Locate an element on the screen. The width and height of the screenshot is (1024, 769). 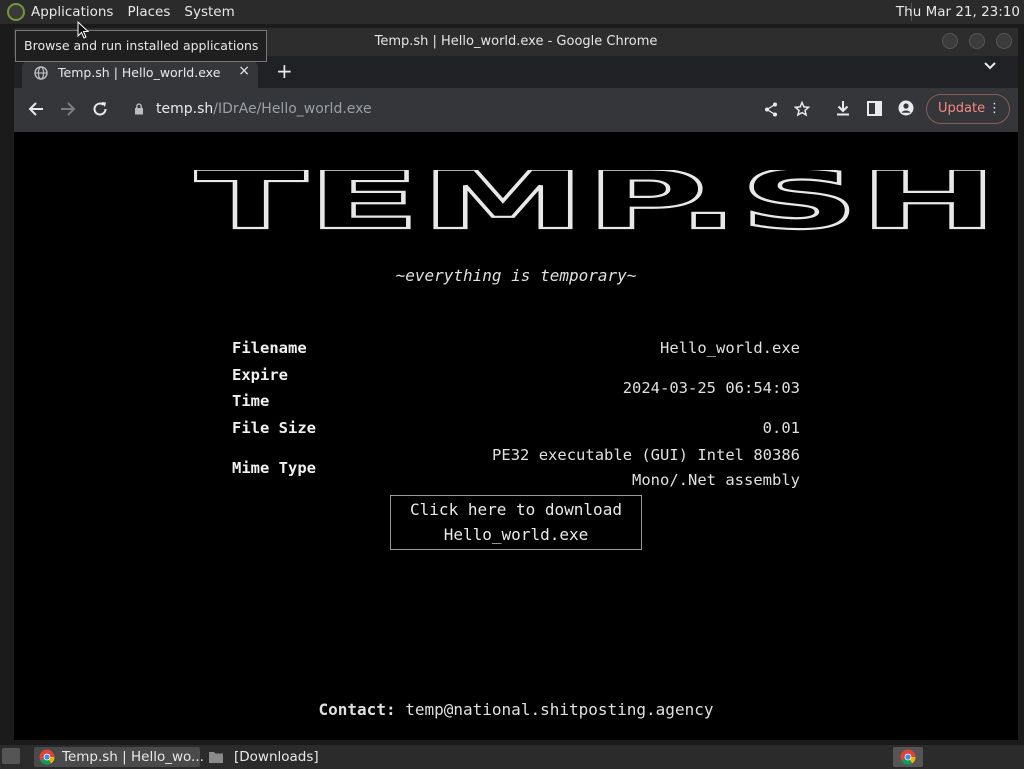
clock: Thu Mar 21, 23:10 is located at coordinates (958, 12).